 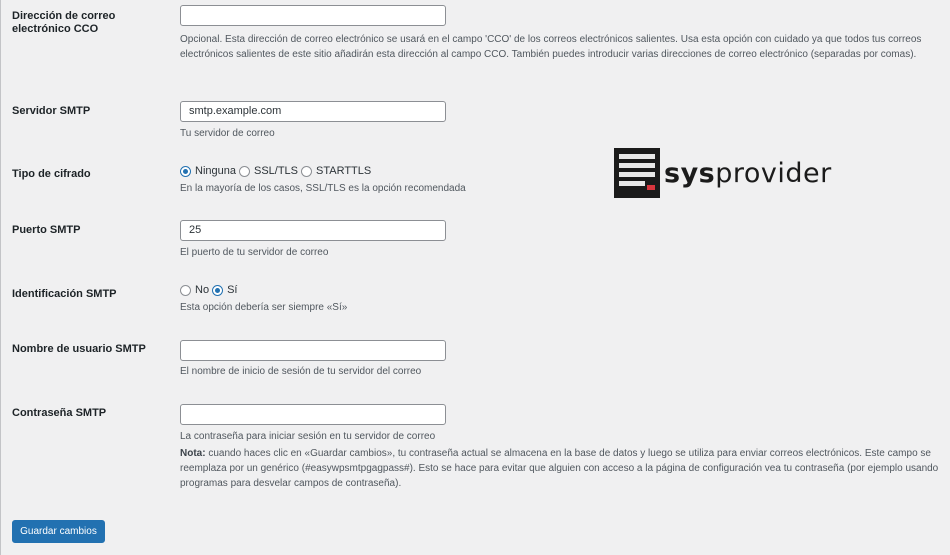 I want to click on smtp-auth-option-no: No, so click(x=194, y=290).